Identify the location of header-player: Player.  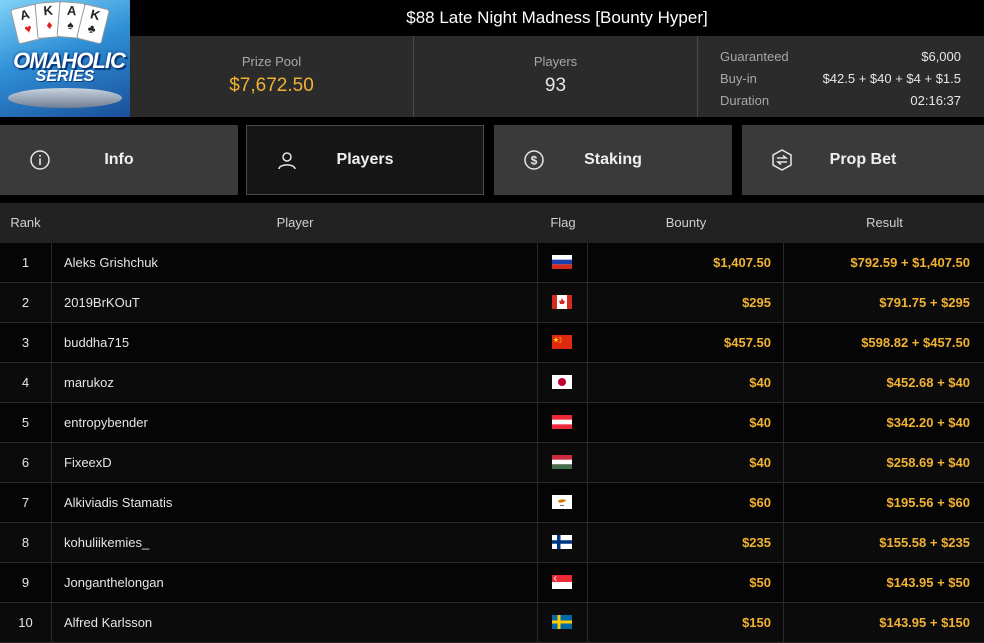
(295, 223).